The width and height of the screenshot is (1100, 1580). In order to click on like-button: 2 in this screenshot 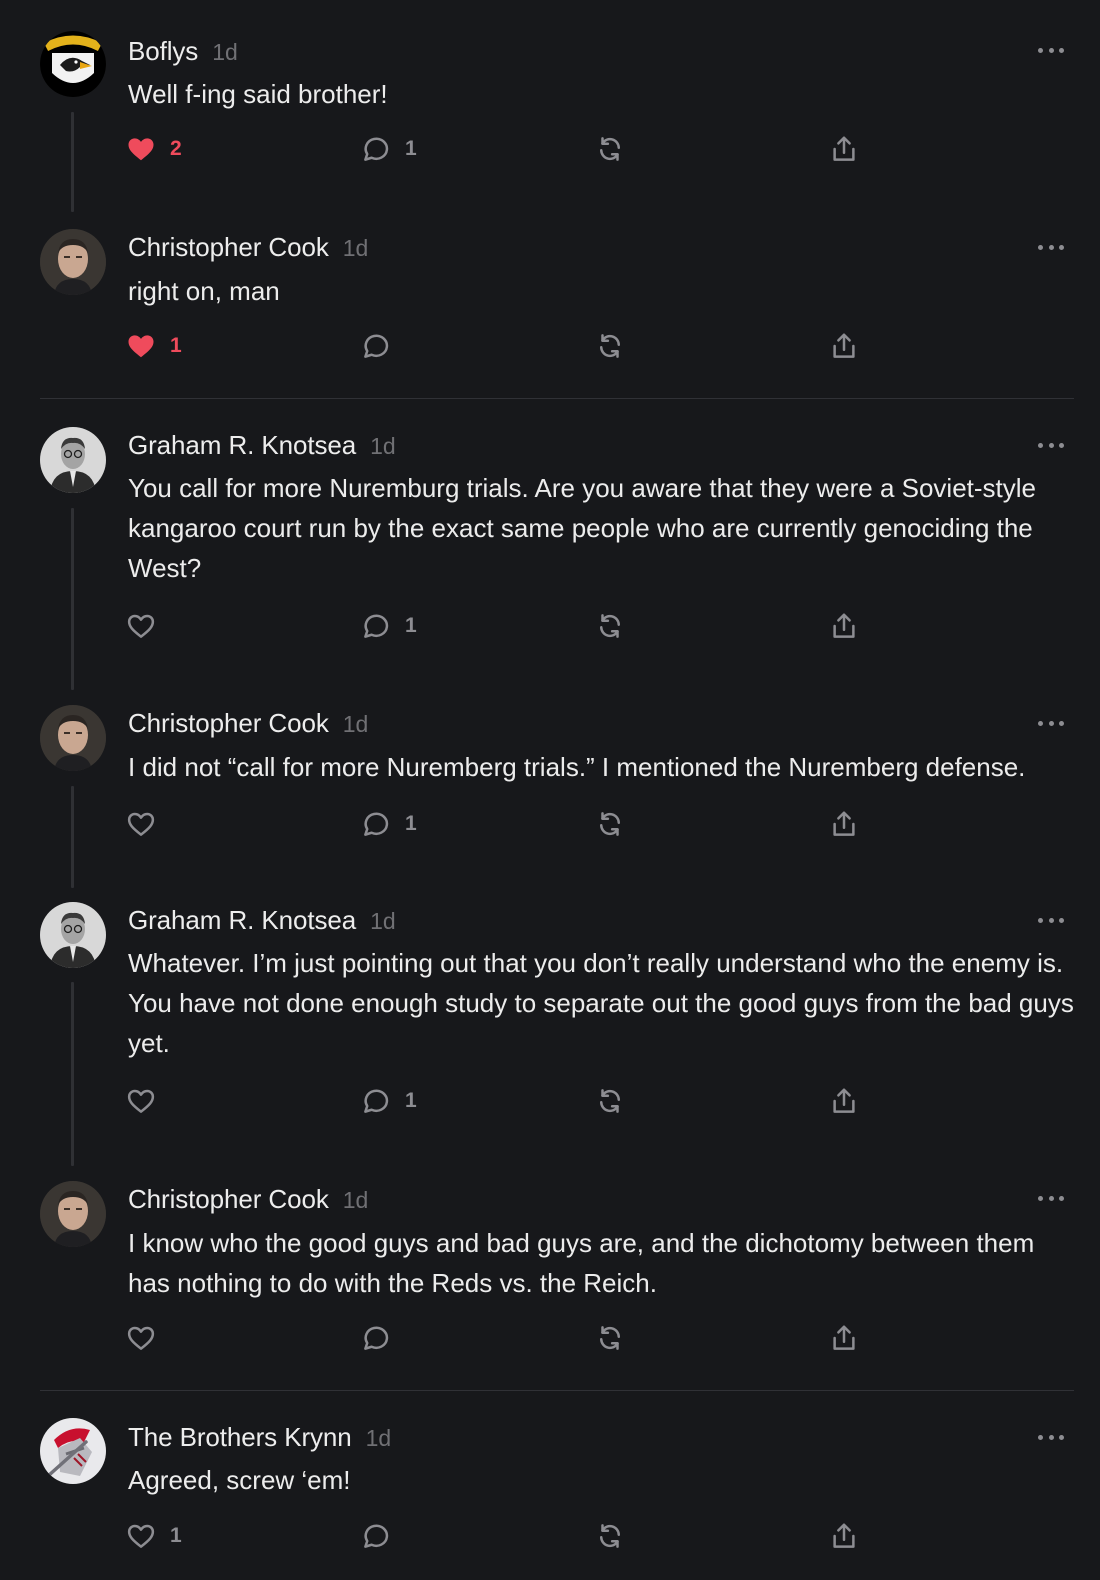, I will do `click(154, 149)`.